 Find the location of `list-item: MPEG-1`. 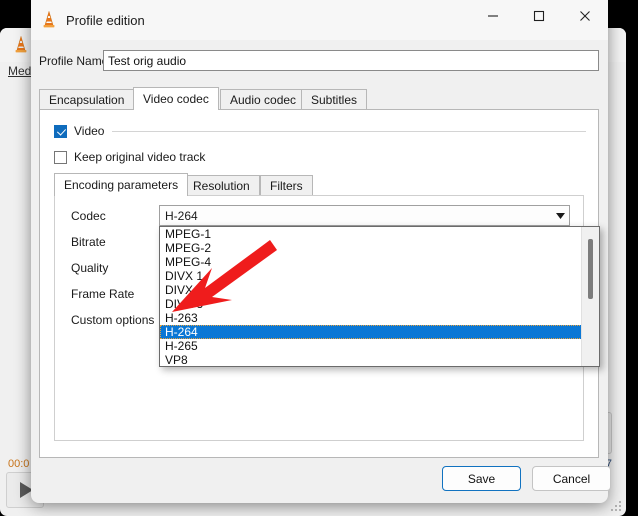

list-item: MPEG-1 is located at coordinates (371, 234).